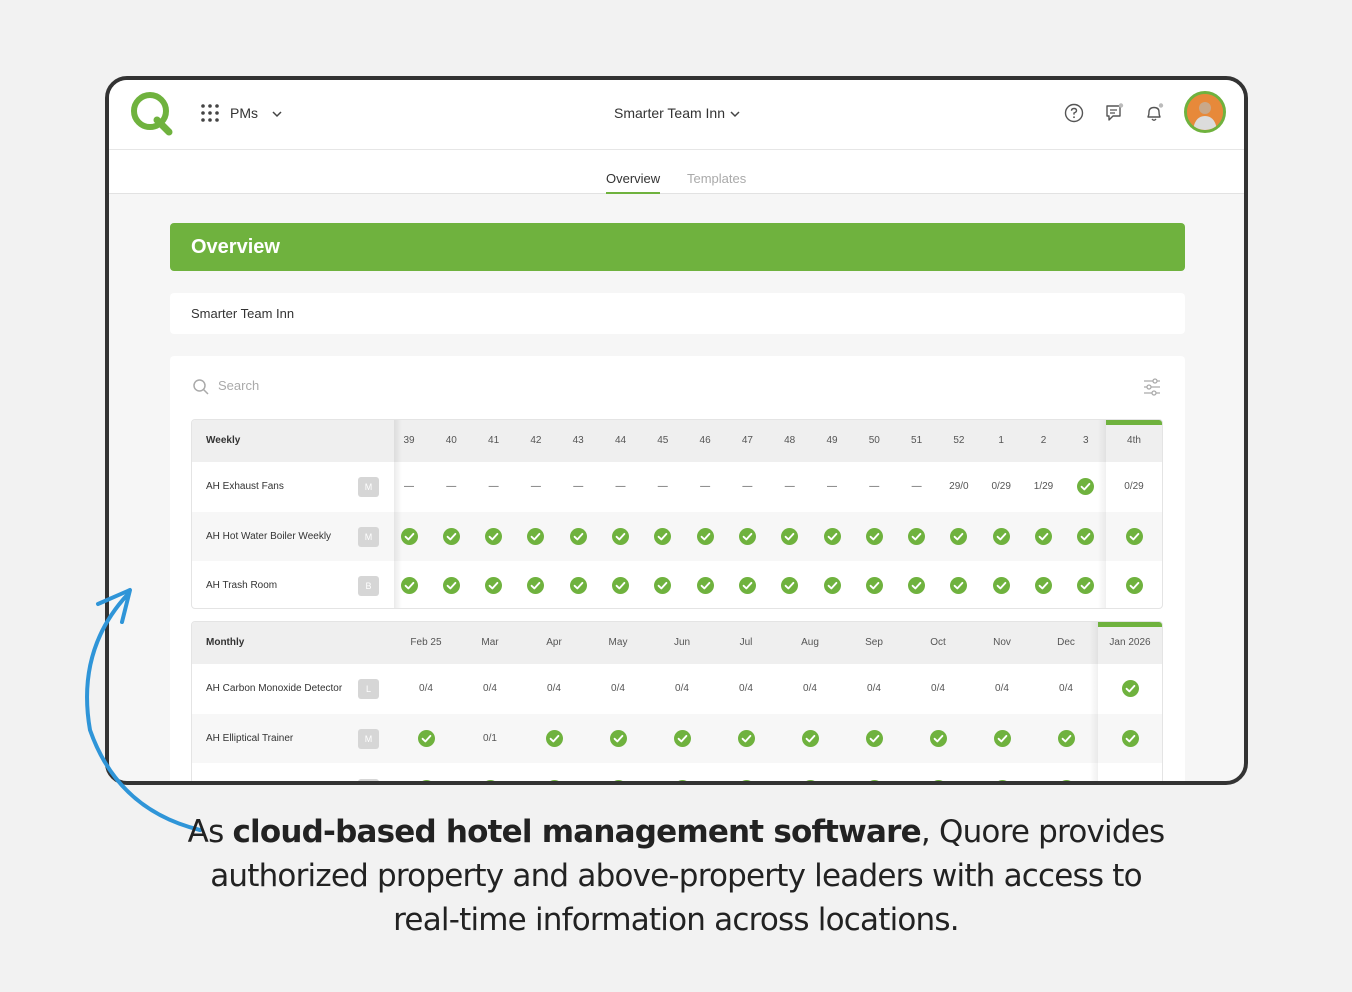 This screenshot has height=992, width=1352. I want to click on frequency-badge, so click(368, 779).